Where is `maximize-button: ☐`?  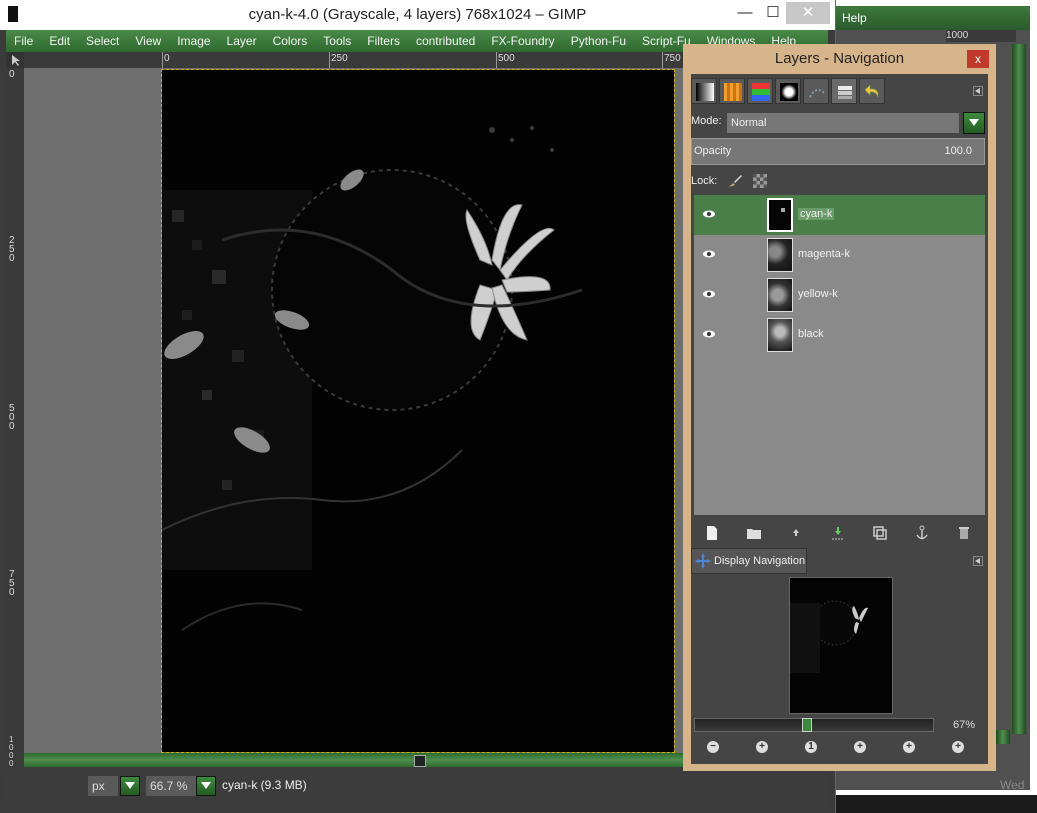 maximize-button: ☐ is located at coordinates (773, 13).